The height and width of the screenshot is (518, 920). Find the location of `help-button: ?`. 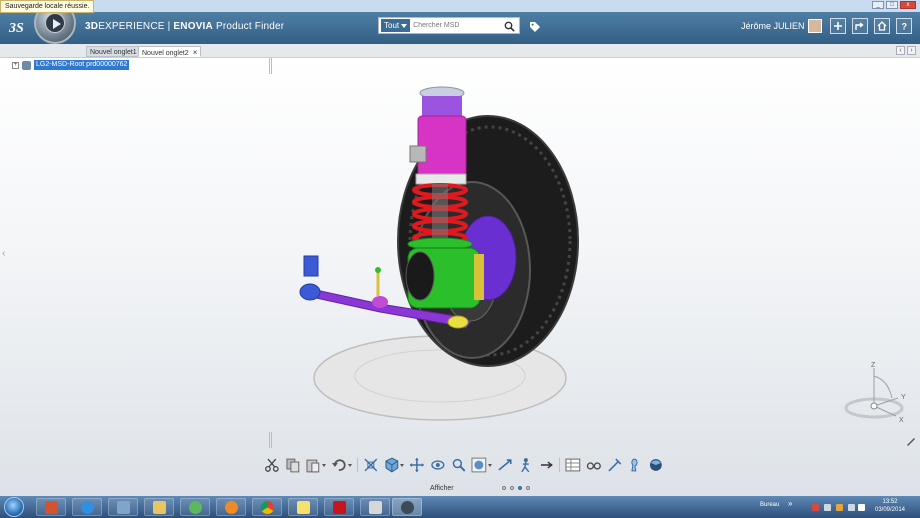

help-button: ? is located at coordinates (904, 26).